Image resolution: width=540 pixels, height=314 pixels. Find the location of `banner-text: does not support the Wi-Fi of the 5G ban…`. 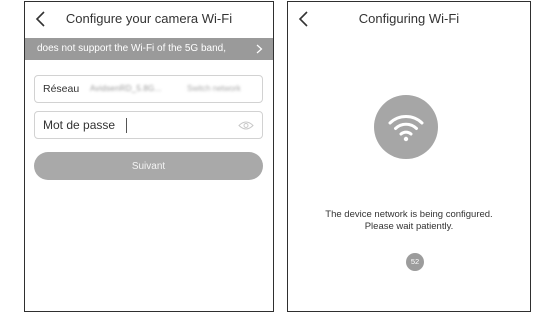

banner-text: does not support the Wi-Fi of the 5G ban… is located at coordinates (131, 48).